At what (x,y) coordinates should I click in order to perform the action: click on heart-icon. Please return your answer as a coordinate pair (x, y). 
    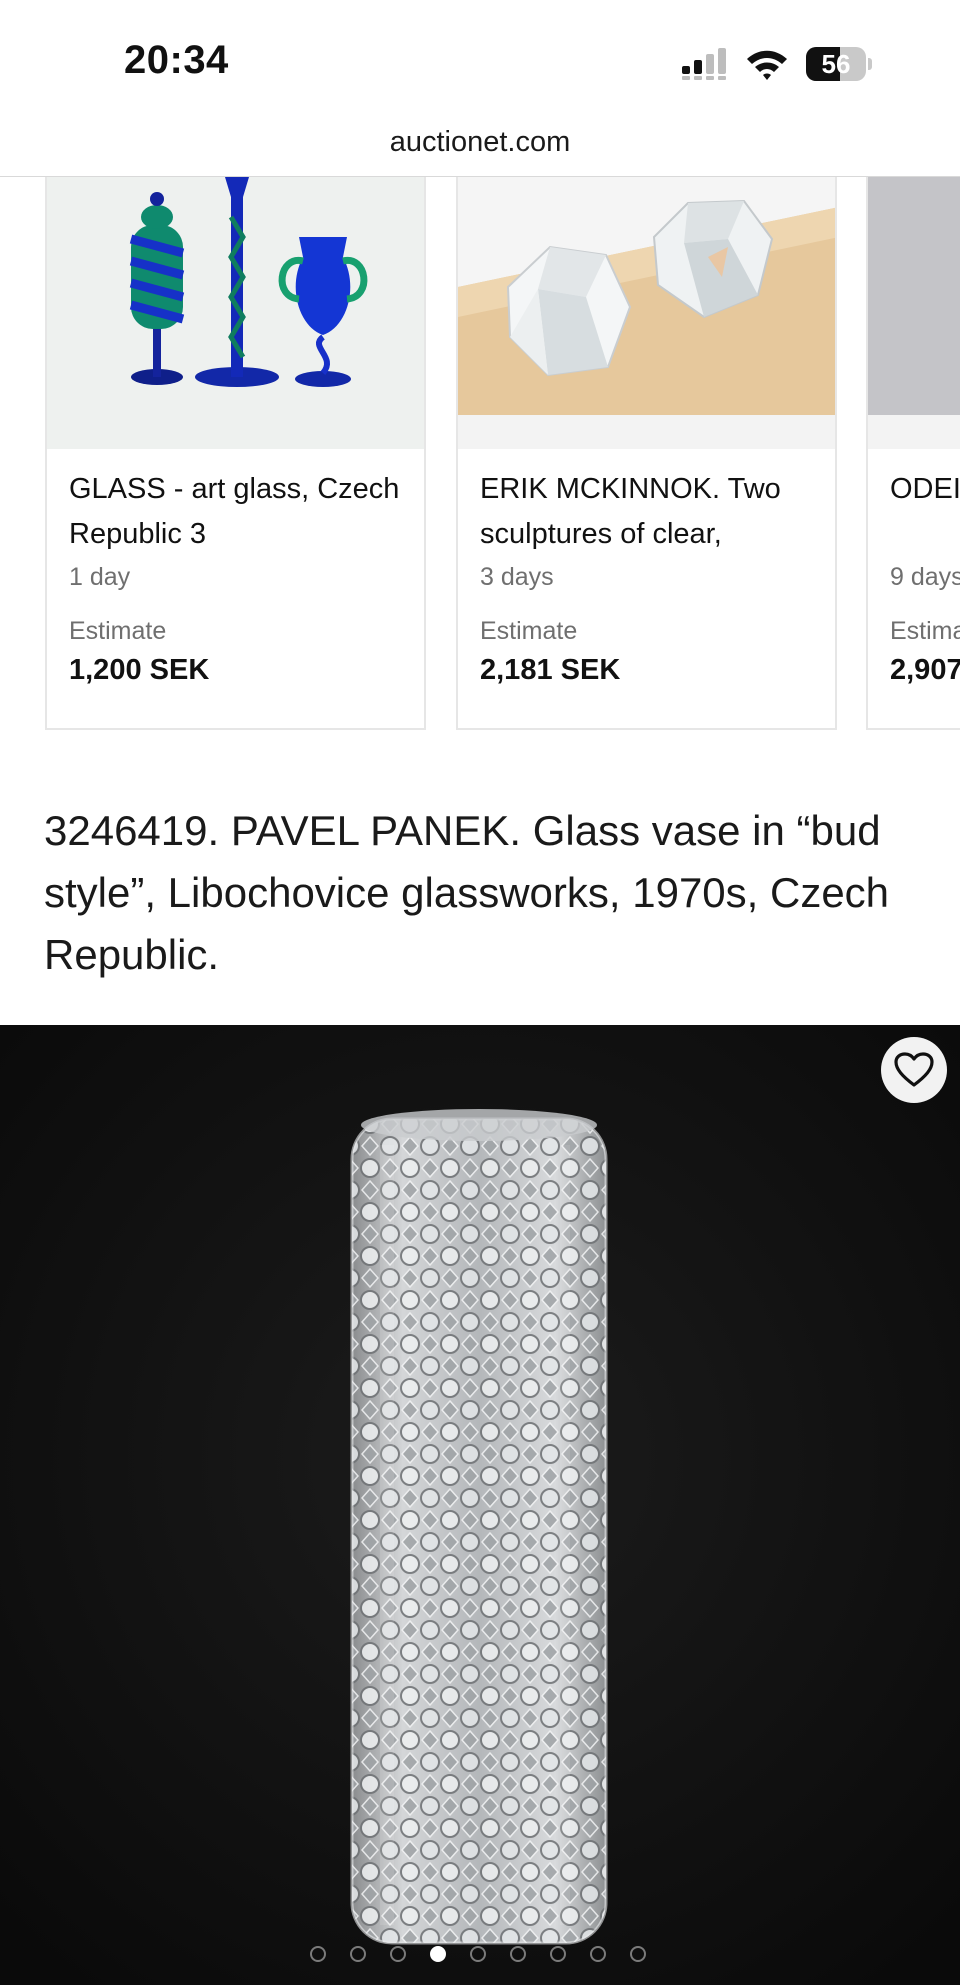
    Looking at the image, I should click on (914, 1069).